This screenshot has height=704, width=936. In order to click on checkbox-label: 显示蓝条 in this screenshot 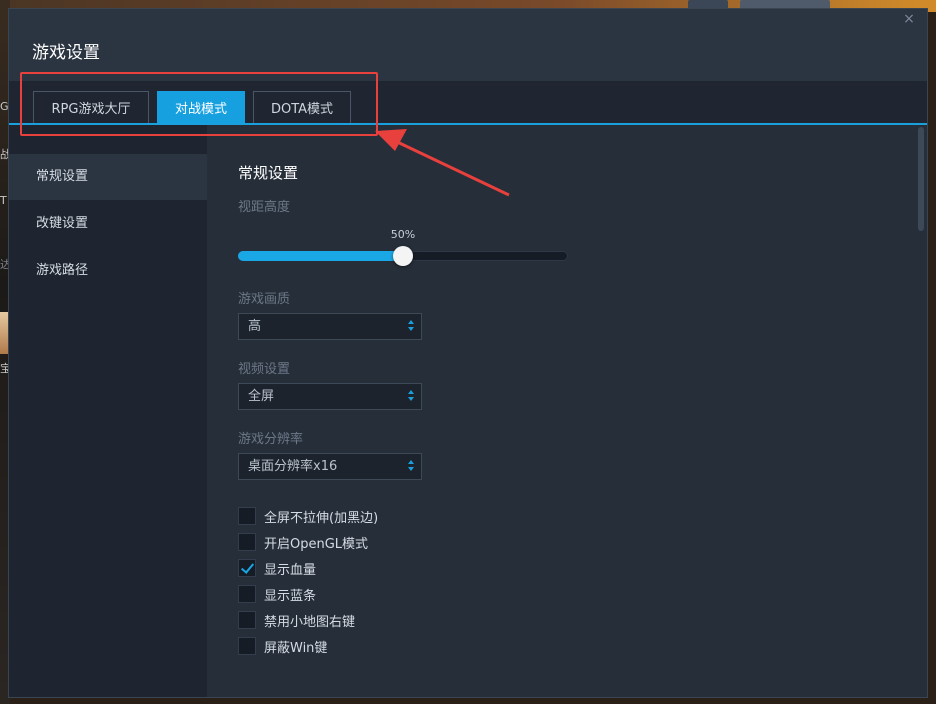, I will do `click(290, 596)`.